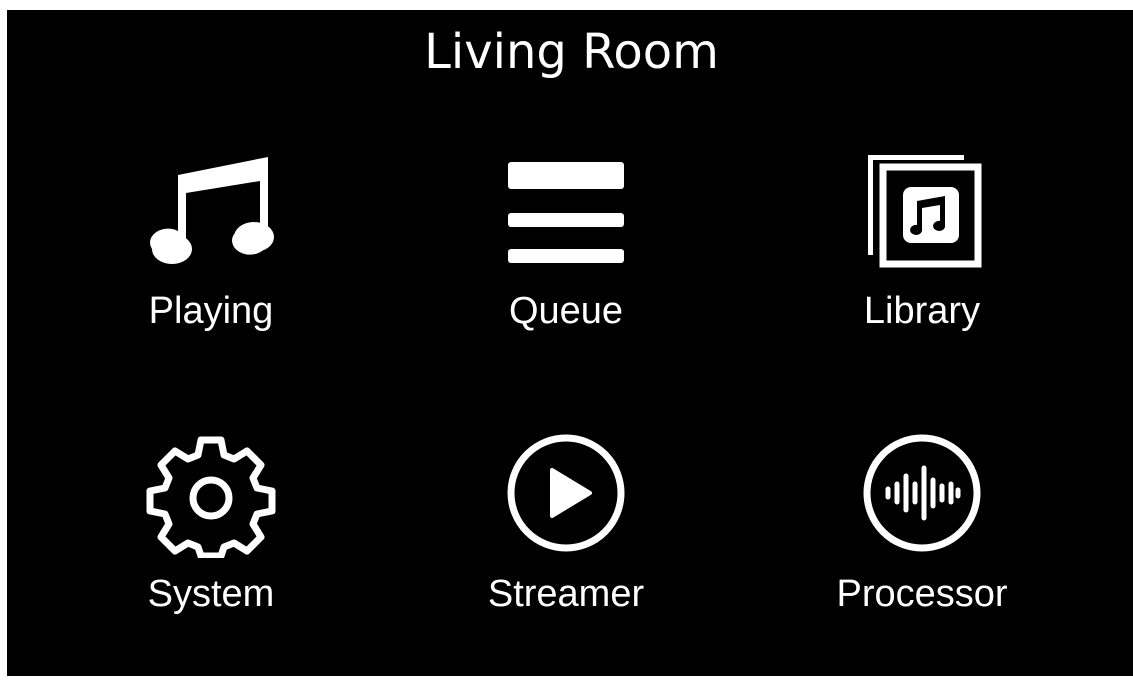 This screenshot has height=686, width=1133. I want to click on room-title: Living Room, so click(571, 52).